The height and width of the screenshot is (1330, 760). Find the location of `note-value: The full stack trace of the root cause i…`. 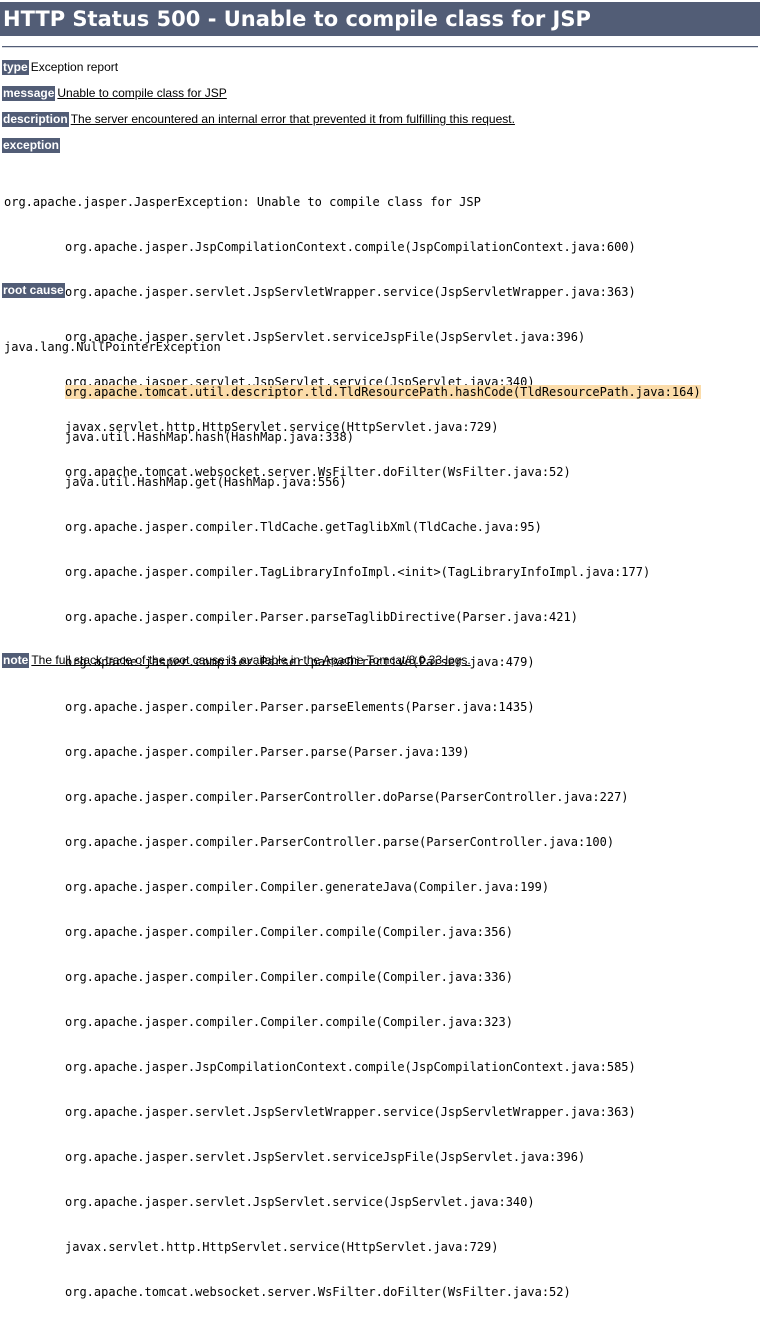

note-value: The full stack trace of the root cause i… is located at coordinates (251, 660).